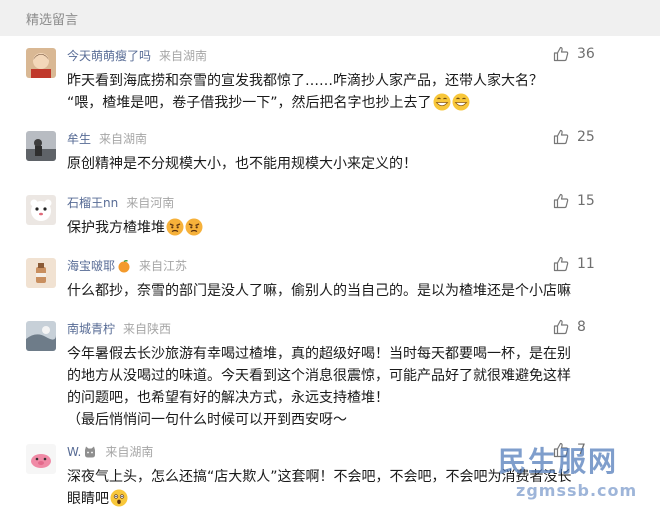 This screenshot has width=660, height=517. I want to click on comment-line: 的地方从没喝过的味道。今天看到这个消息很震惊，可能产品好了就很难避免这样, so click(319, 376).